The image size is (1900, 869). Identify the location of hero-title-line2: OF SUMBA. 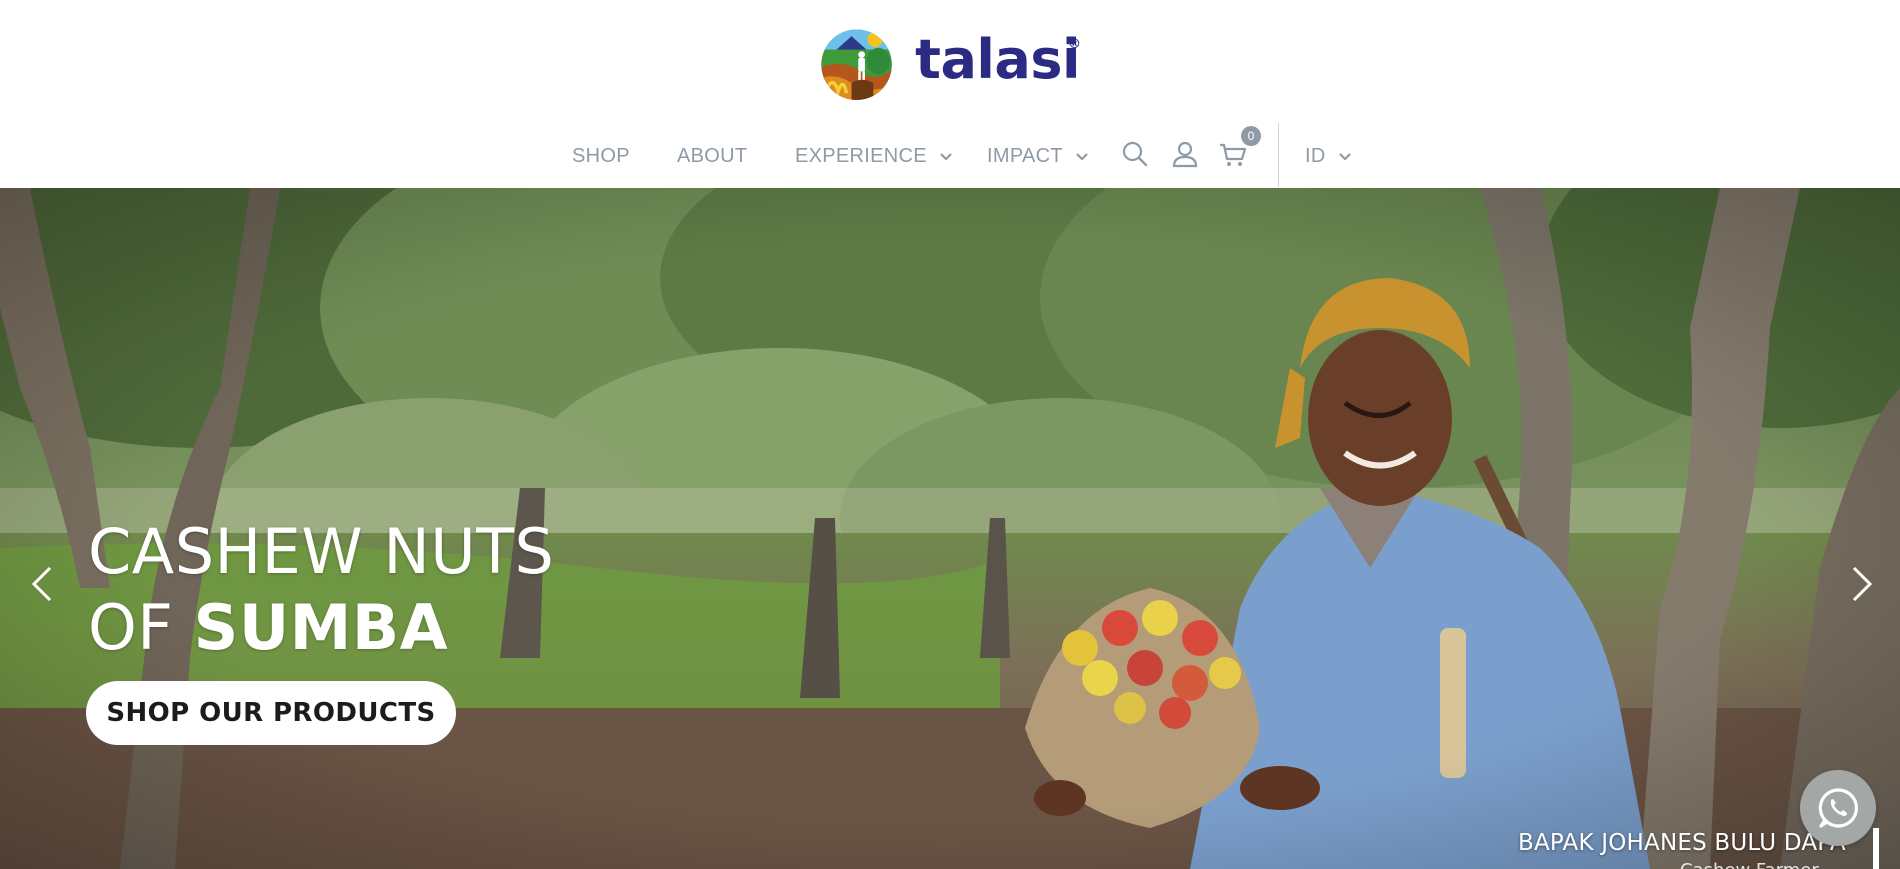
(321, 628).